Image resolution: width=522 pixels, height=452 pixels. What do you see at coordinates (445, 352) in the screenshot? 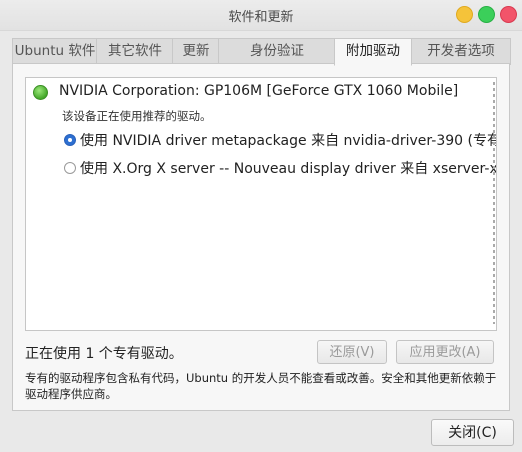
I see `apply-changes-button: 应用更改(A)` at bounding box center [445, 352].